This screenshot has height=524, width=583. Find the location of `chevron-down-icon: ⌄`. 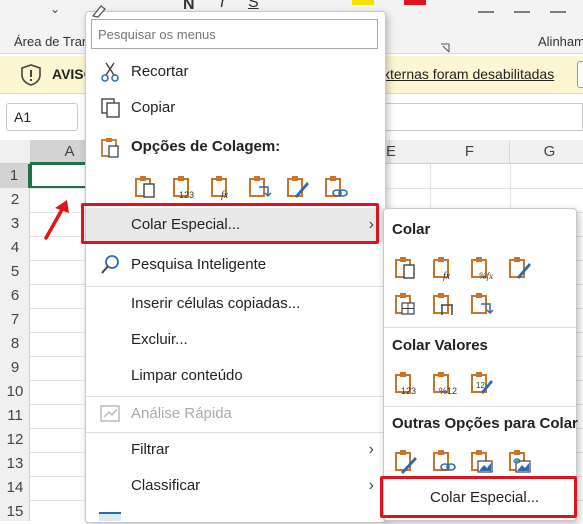

chevron-down-icon: ⌄ is located at coordinates (55, 9).